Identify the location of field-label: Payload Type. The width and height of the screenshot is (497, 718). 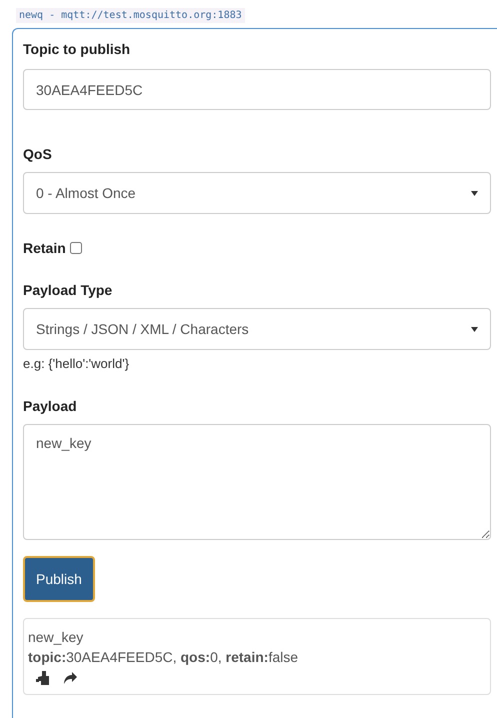
(68, 290).